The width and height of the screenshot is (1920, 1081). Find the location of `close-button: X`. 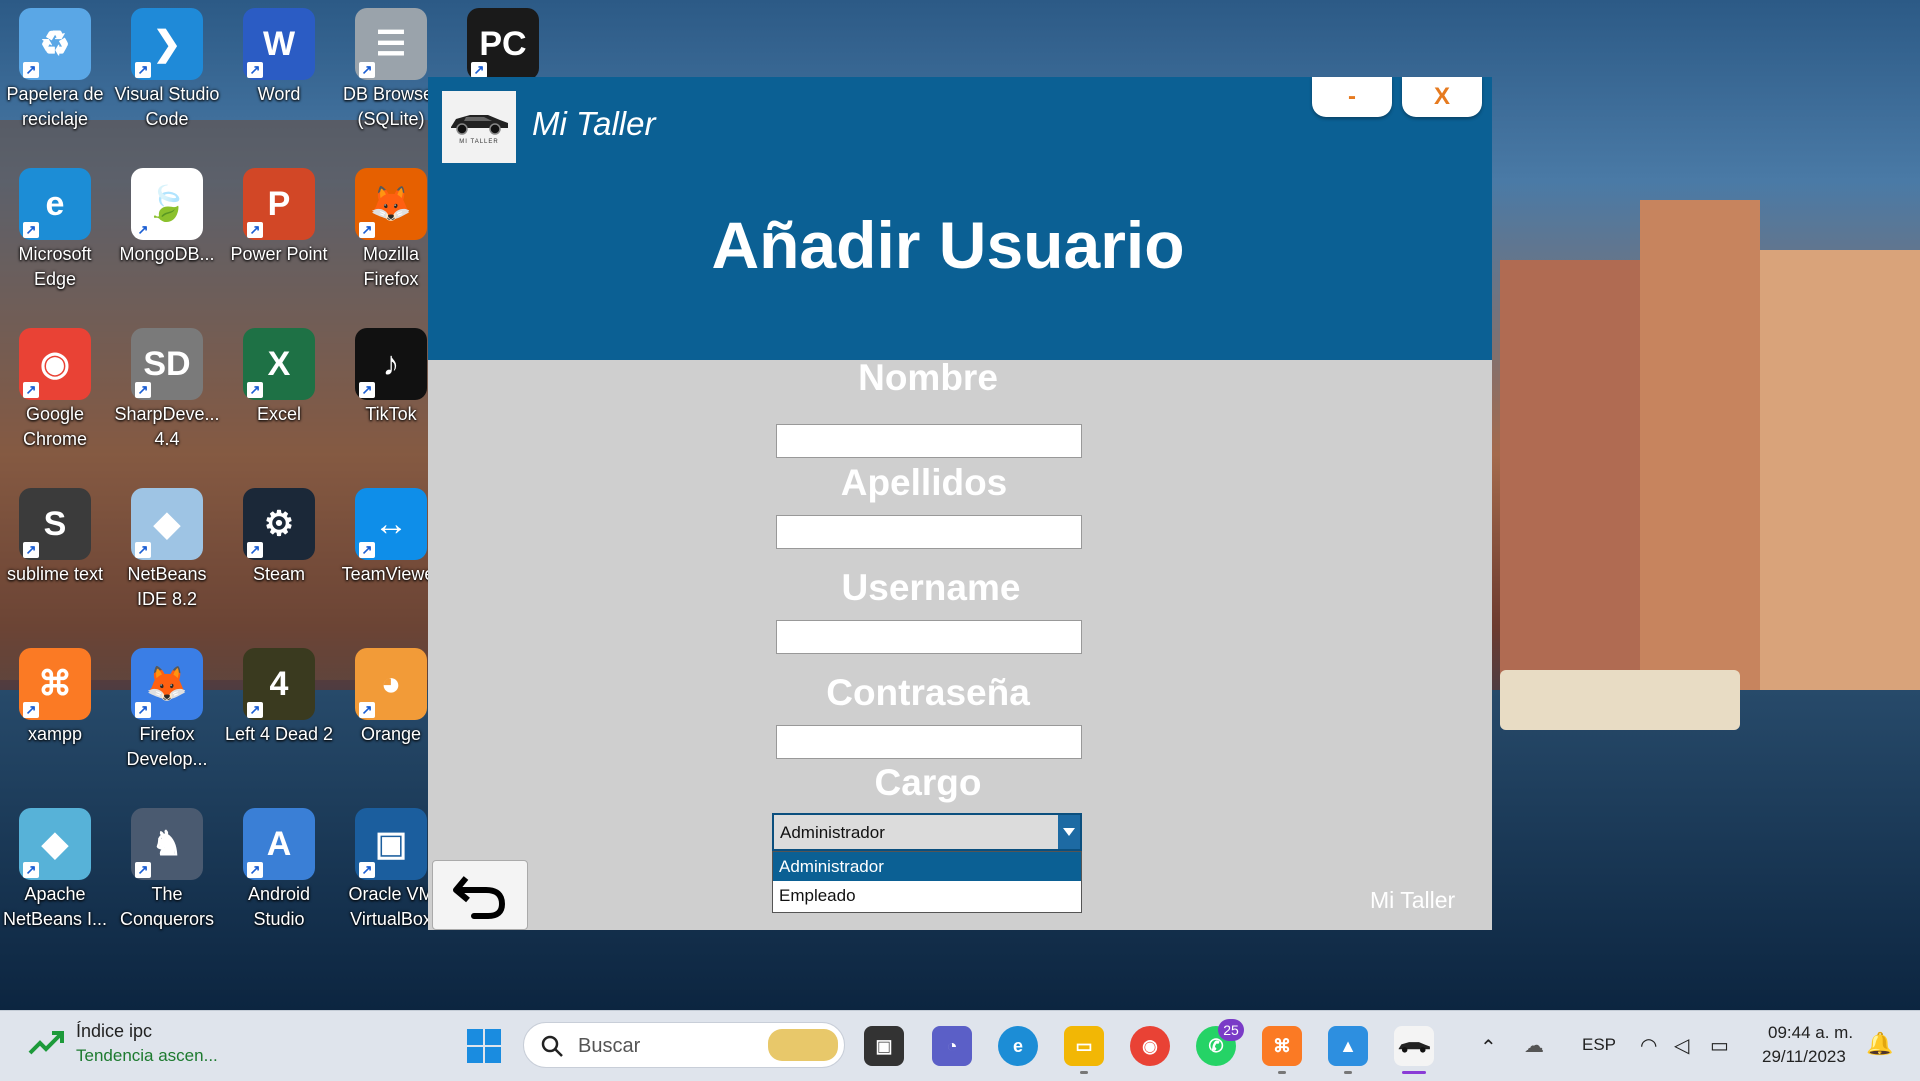

close-button: X is located at coordinates (1442, 97).